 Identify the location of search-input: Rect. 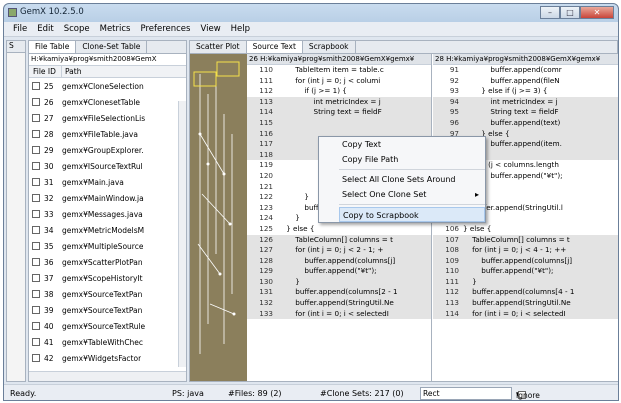
(466, 393).